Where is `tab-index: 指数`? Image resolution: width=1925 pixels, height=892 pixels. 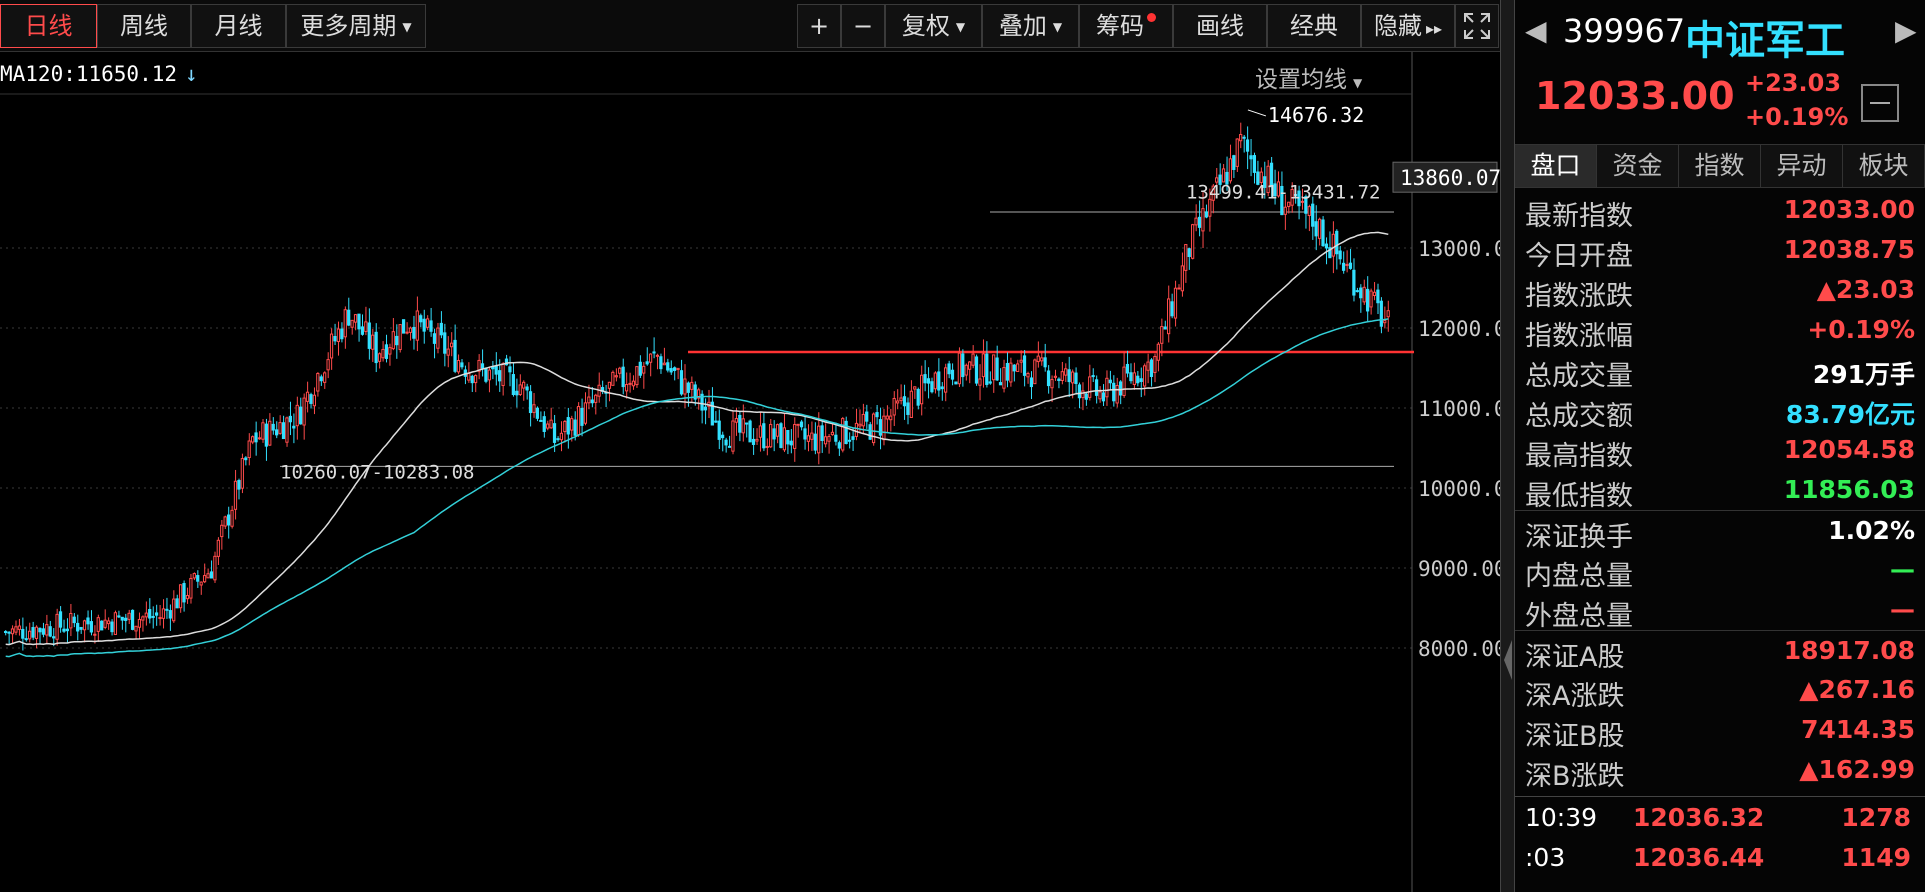 tab-index: 指数 is located at coordinates (1720, 166).